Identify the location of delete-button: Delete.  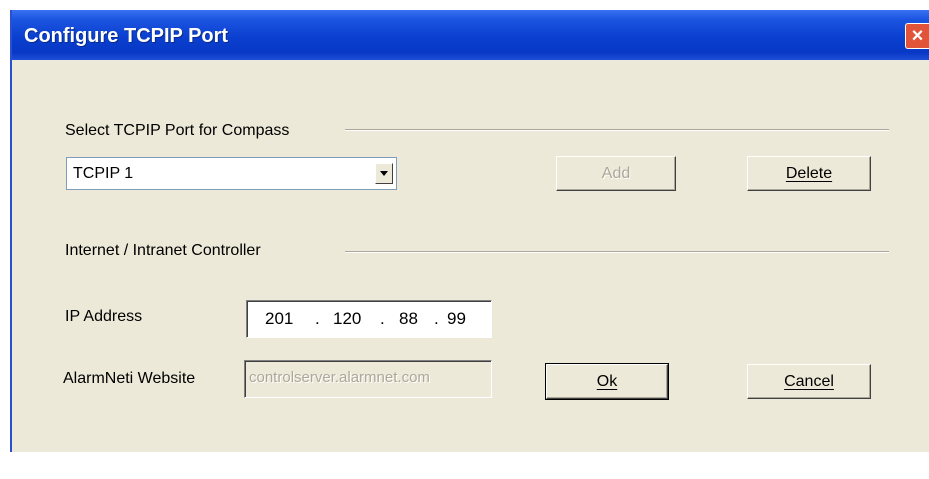
(809, 173).